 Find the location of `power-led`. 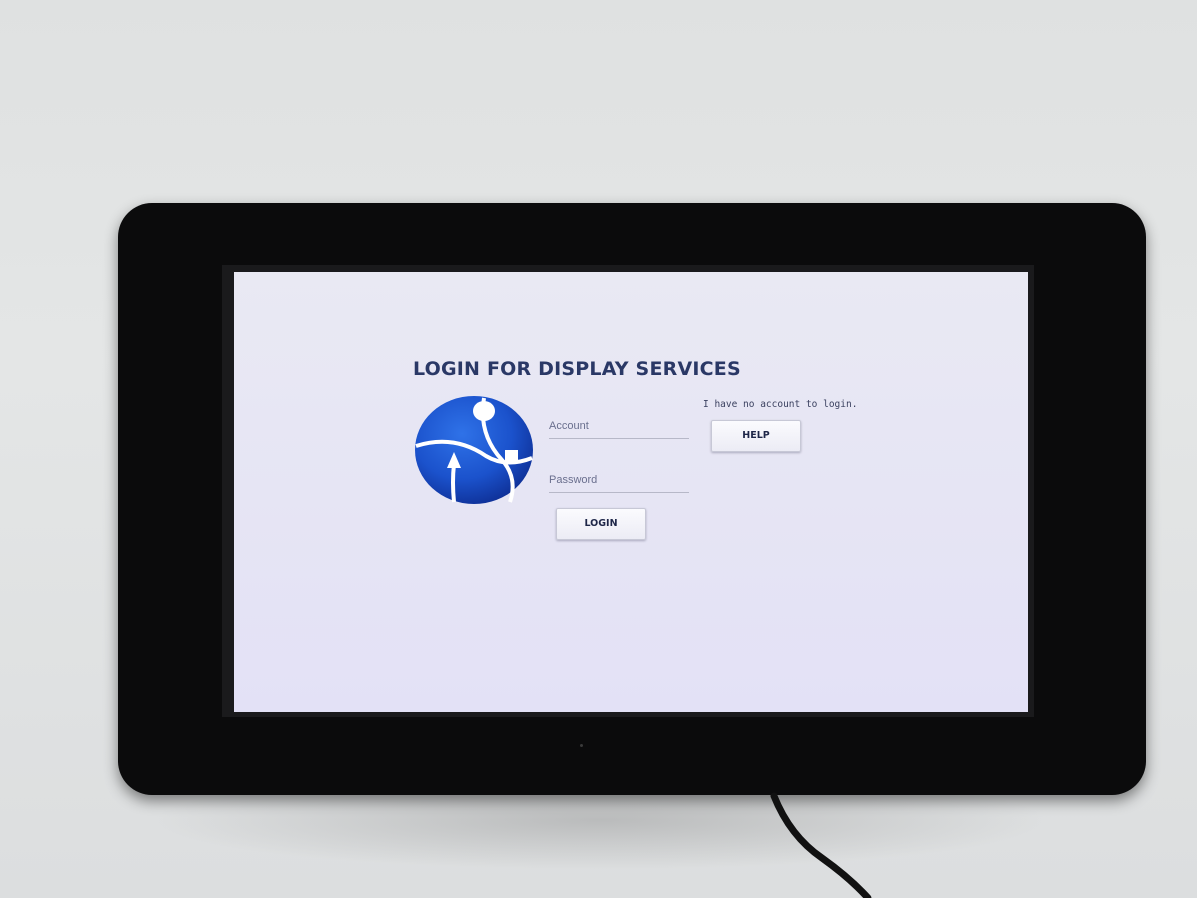

power-led is located at coordinates (581, 745).